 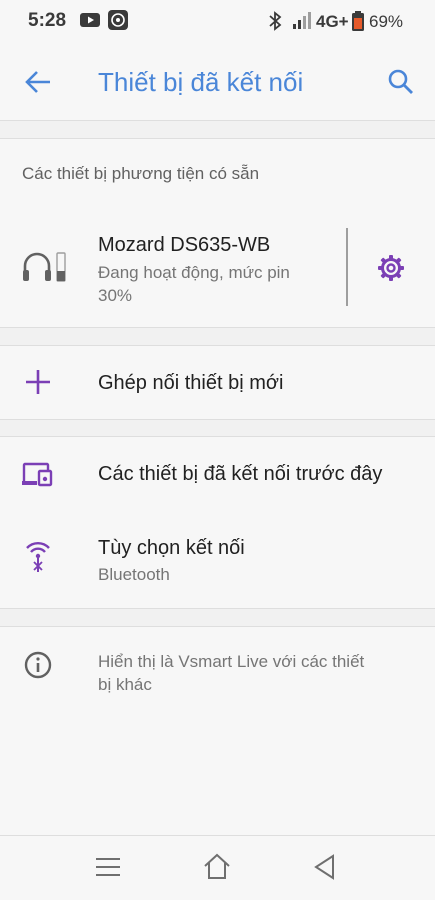 I want to click on menu-icon, so click(x=108, y=867).